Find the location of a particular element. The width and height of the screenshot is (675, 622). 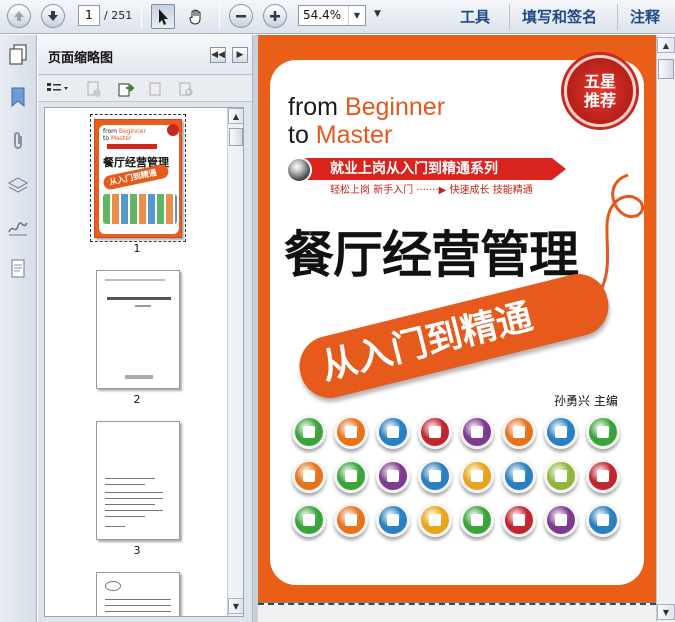

double-chevron-left-icon: ◀◀ is located at coordinates (218, 55).